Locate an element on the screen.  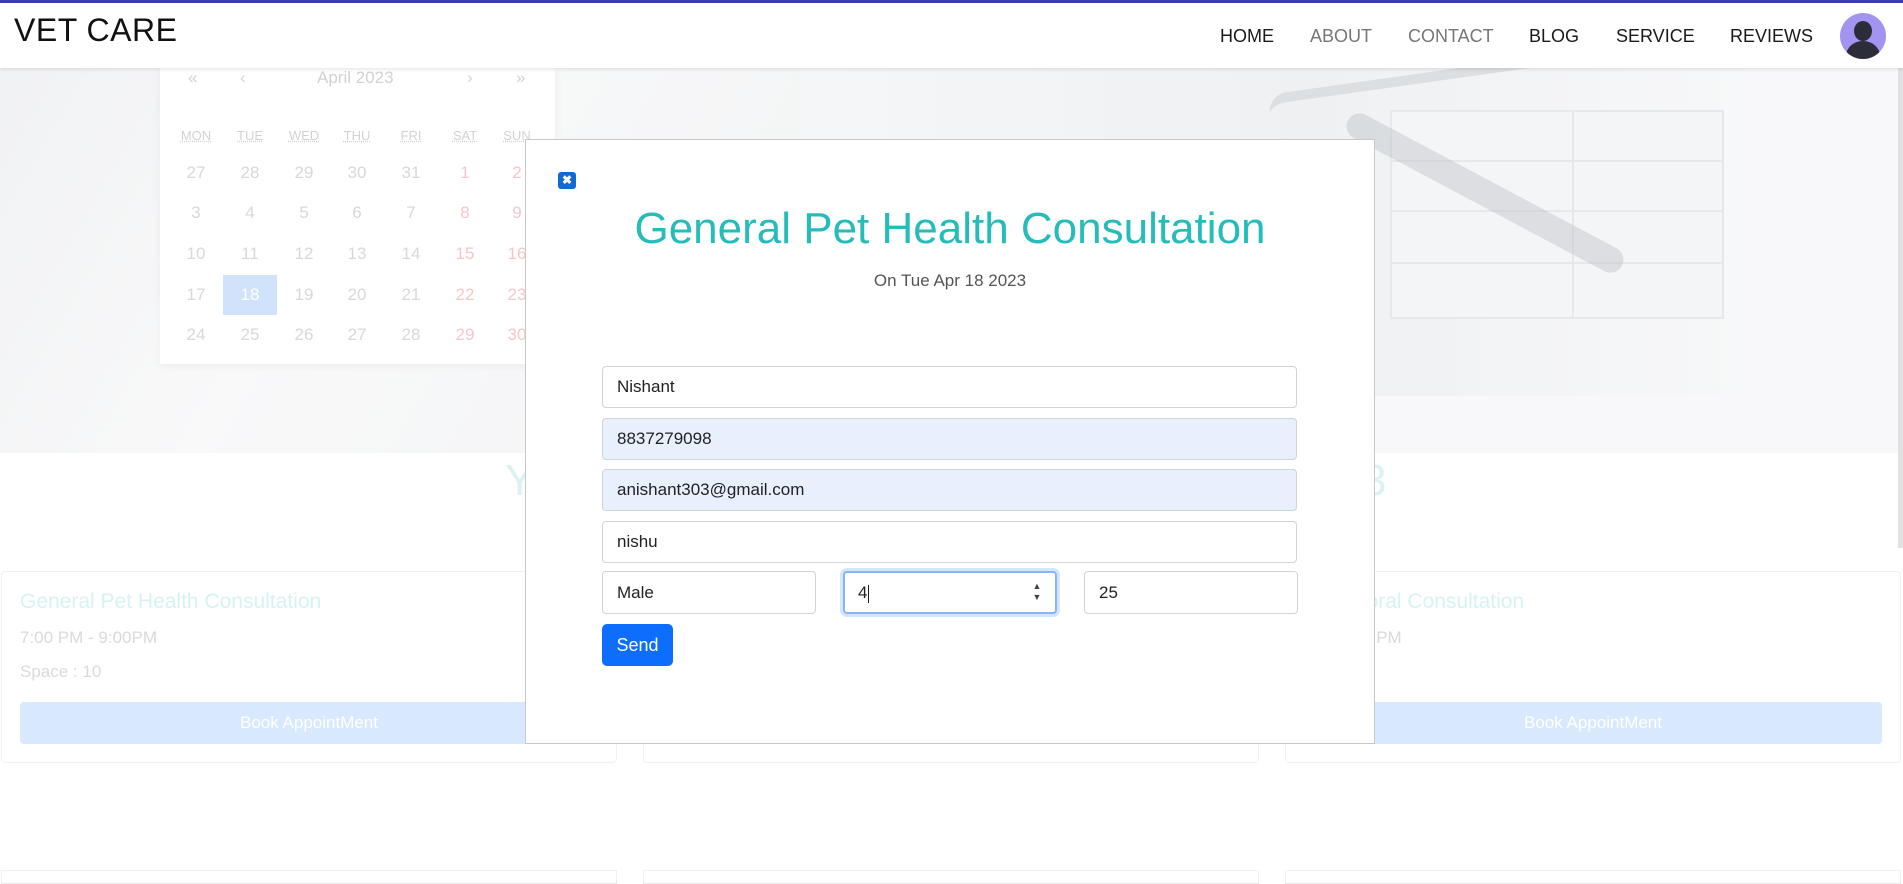
pet-name-input: nishu is located at coordinates (949, 542).